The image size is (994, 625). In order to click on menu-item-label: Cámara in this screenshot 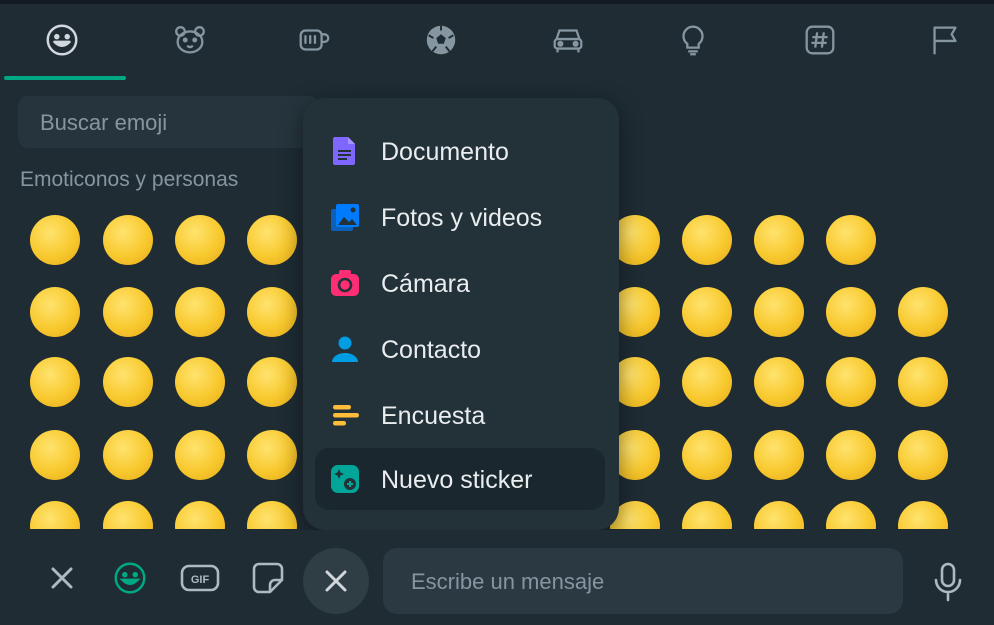, I will do `click(425, 284)`.